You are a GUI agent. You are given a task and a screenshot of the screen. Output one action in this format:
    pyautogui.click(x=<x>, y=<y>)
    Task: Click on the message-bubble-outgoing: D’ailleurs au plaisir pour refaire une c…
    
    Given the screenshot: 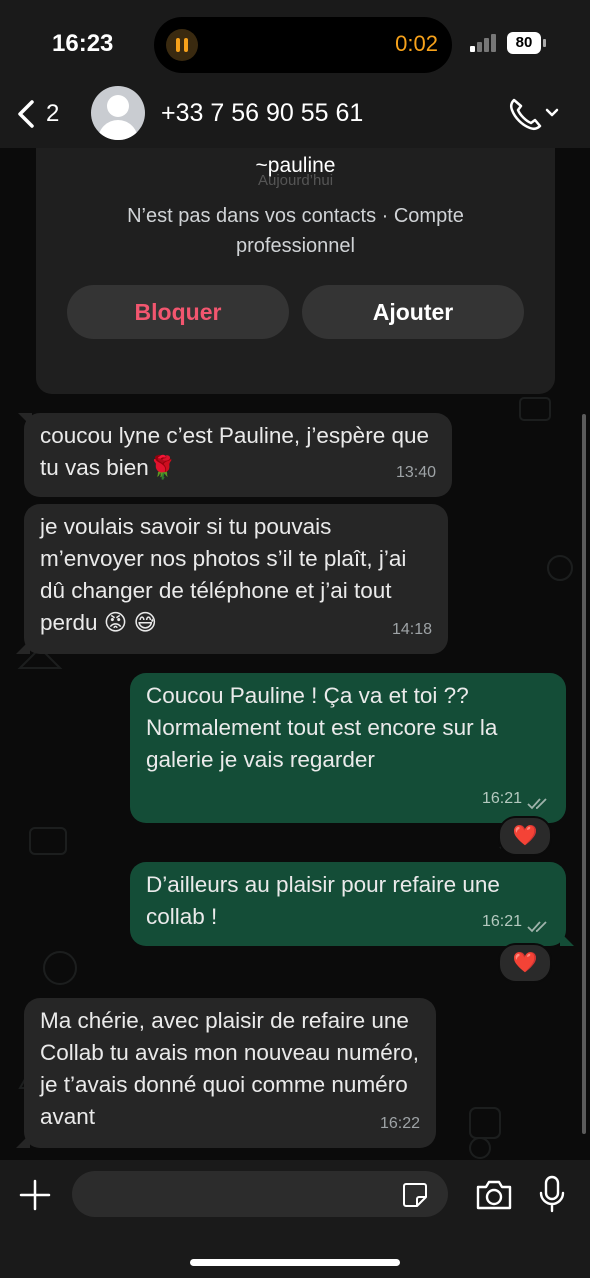 What is the action you would take?
    pyautogui.click(x=352, y=904)
    